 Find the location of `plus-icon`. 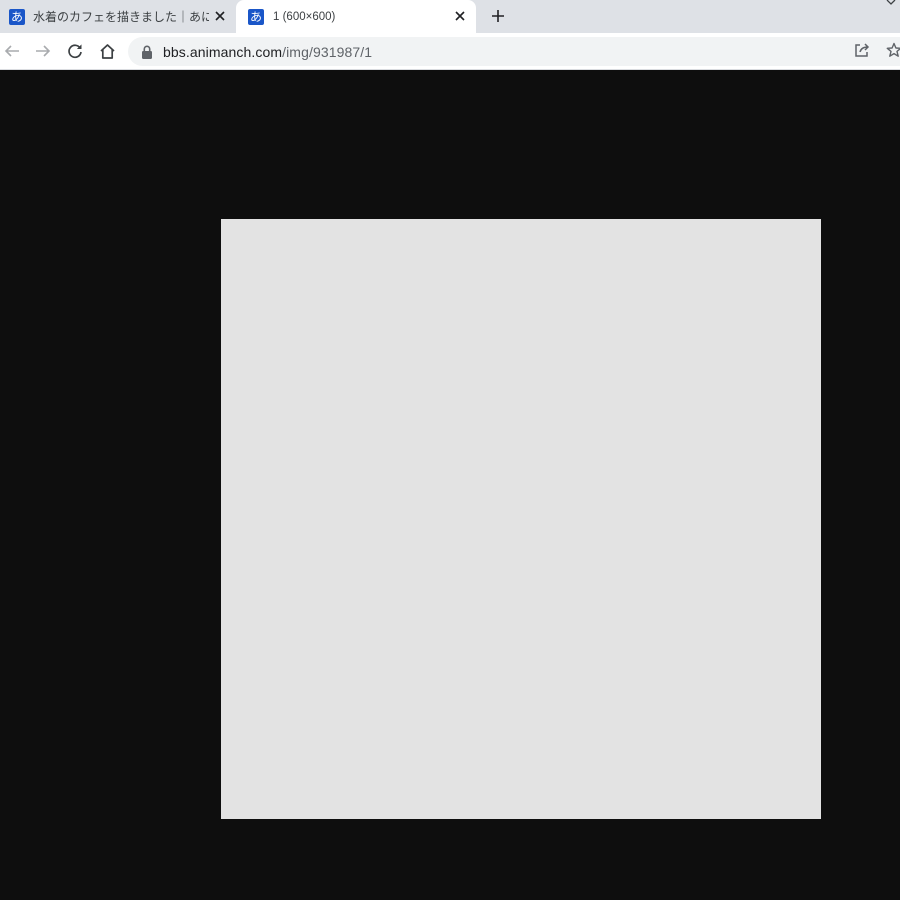

plus-icon is located at coordinates (498, 16).